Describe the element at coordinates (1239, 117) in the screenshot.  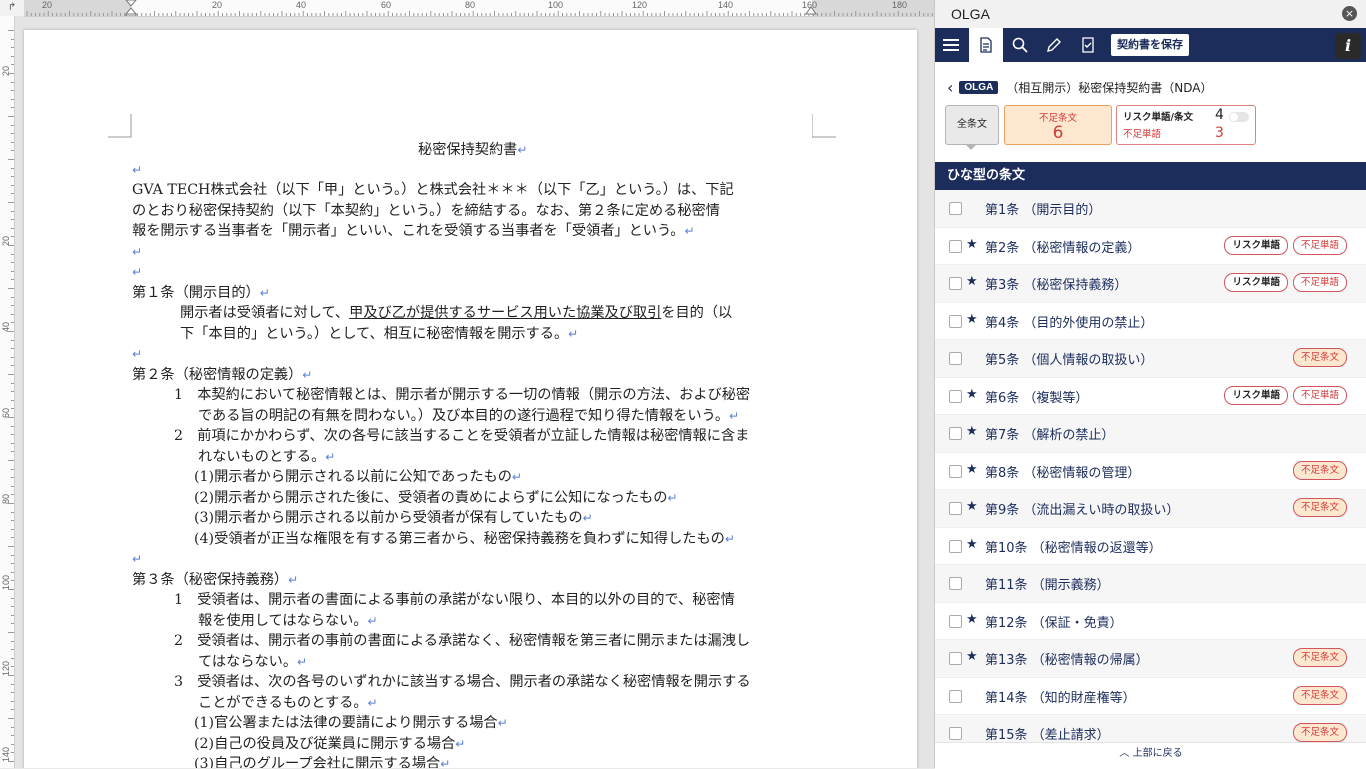
I see `risk-toggle-switch` at that location.